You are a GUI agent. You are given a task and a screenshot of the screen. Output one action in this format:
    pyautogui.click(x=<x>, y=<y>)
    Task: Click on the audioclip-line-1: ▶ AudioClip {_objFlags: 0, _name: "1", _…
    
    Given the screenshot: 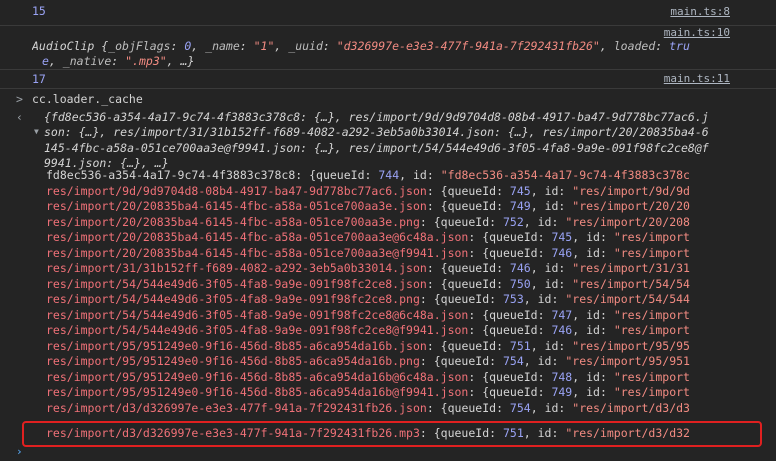 What is the action you would take?
    pyautogui.click(x=381, y=46)
    